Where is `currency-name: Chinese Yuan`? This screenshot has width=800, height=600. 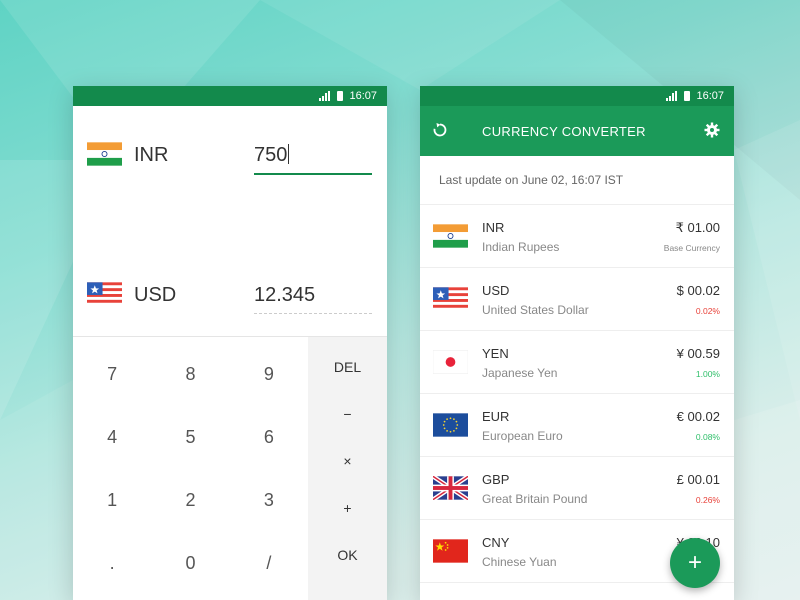
currency-name: Chinese Yuan is located at coordinates (519, 562).